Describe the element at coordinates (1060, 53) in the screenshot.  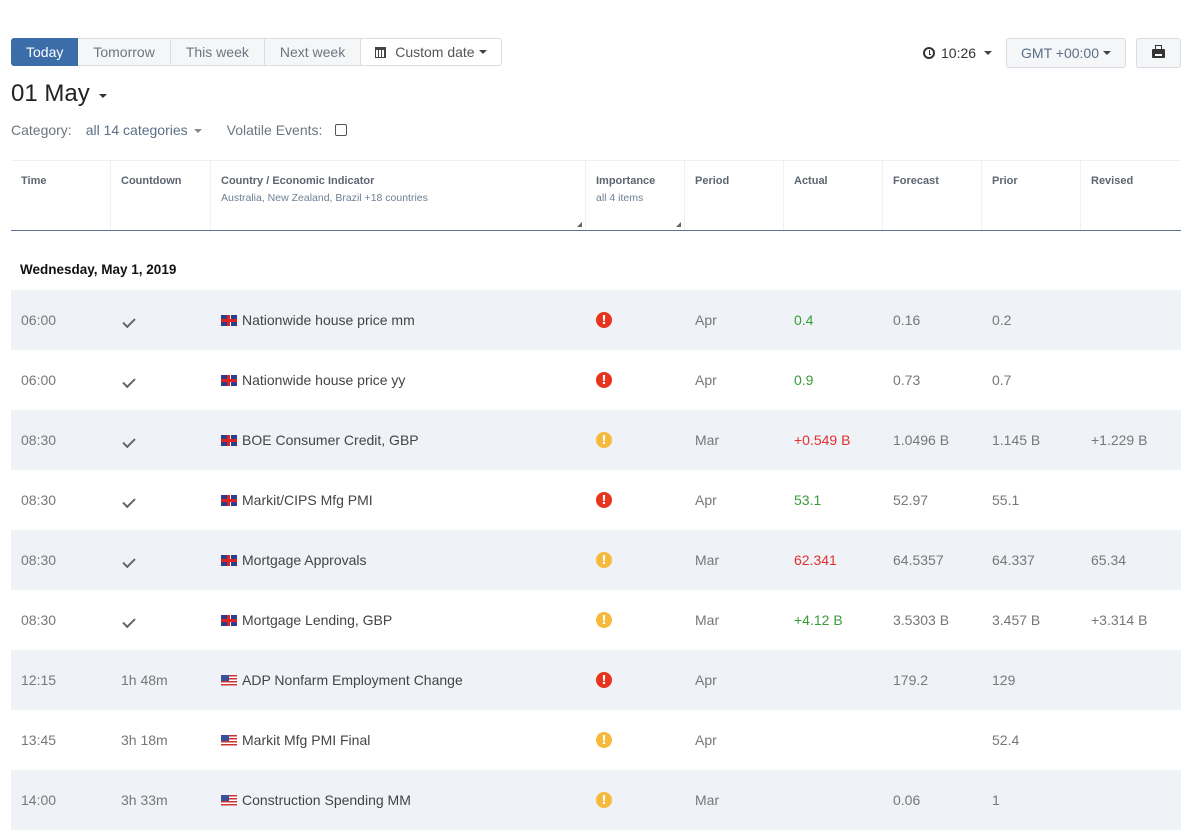
I see `timezone-label: GMT +00:00` at that location.